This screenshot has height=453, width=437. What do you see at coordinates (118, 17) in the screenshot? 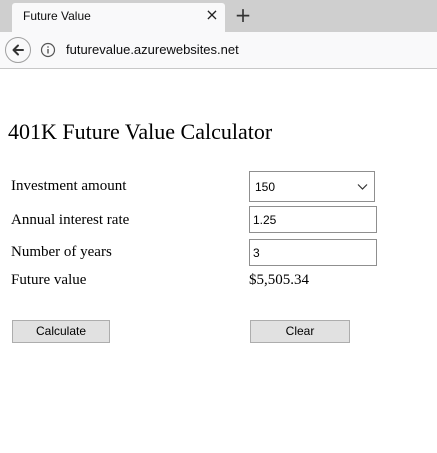
I see `browser-tab: Future Value ×` at bounding box center [118, 17].